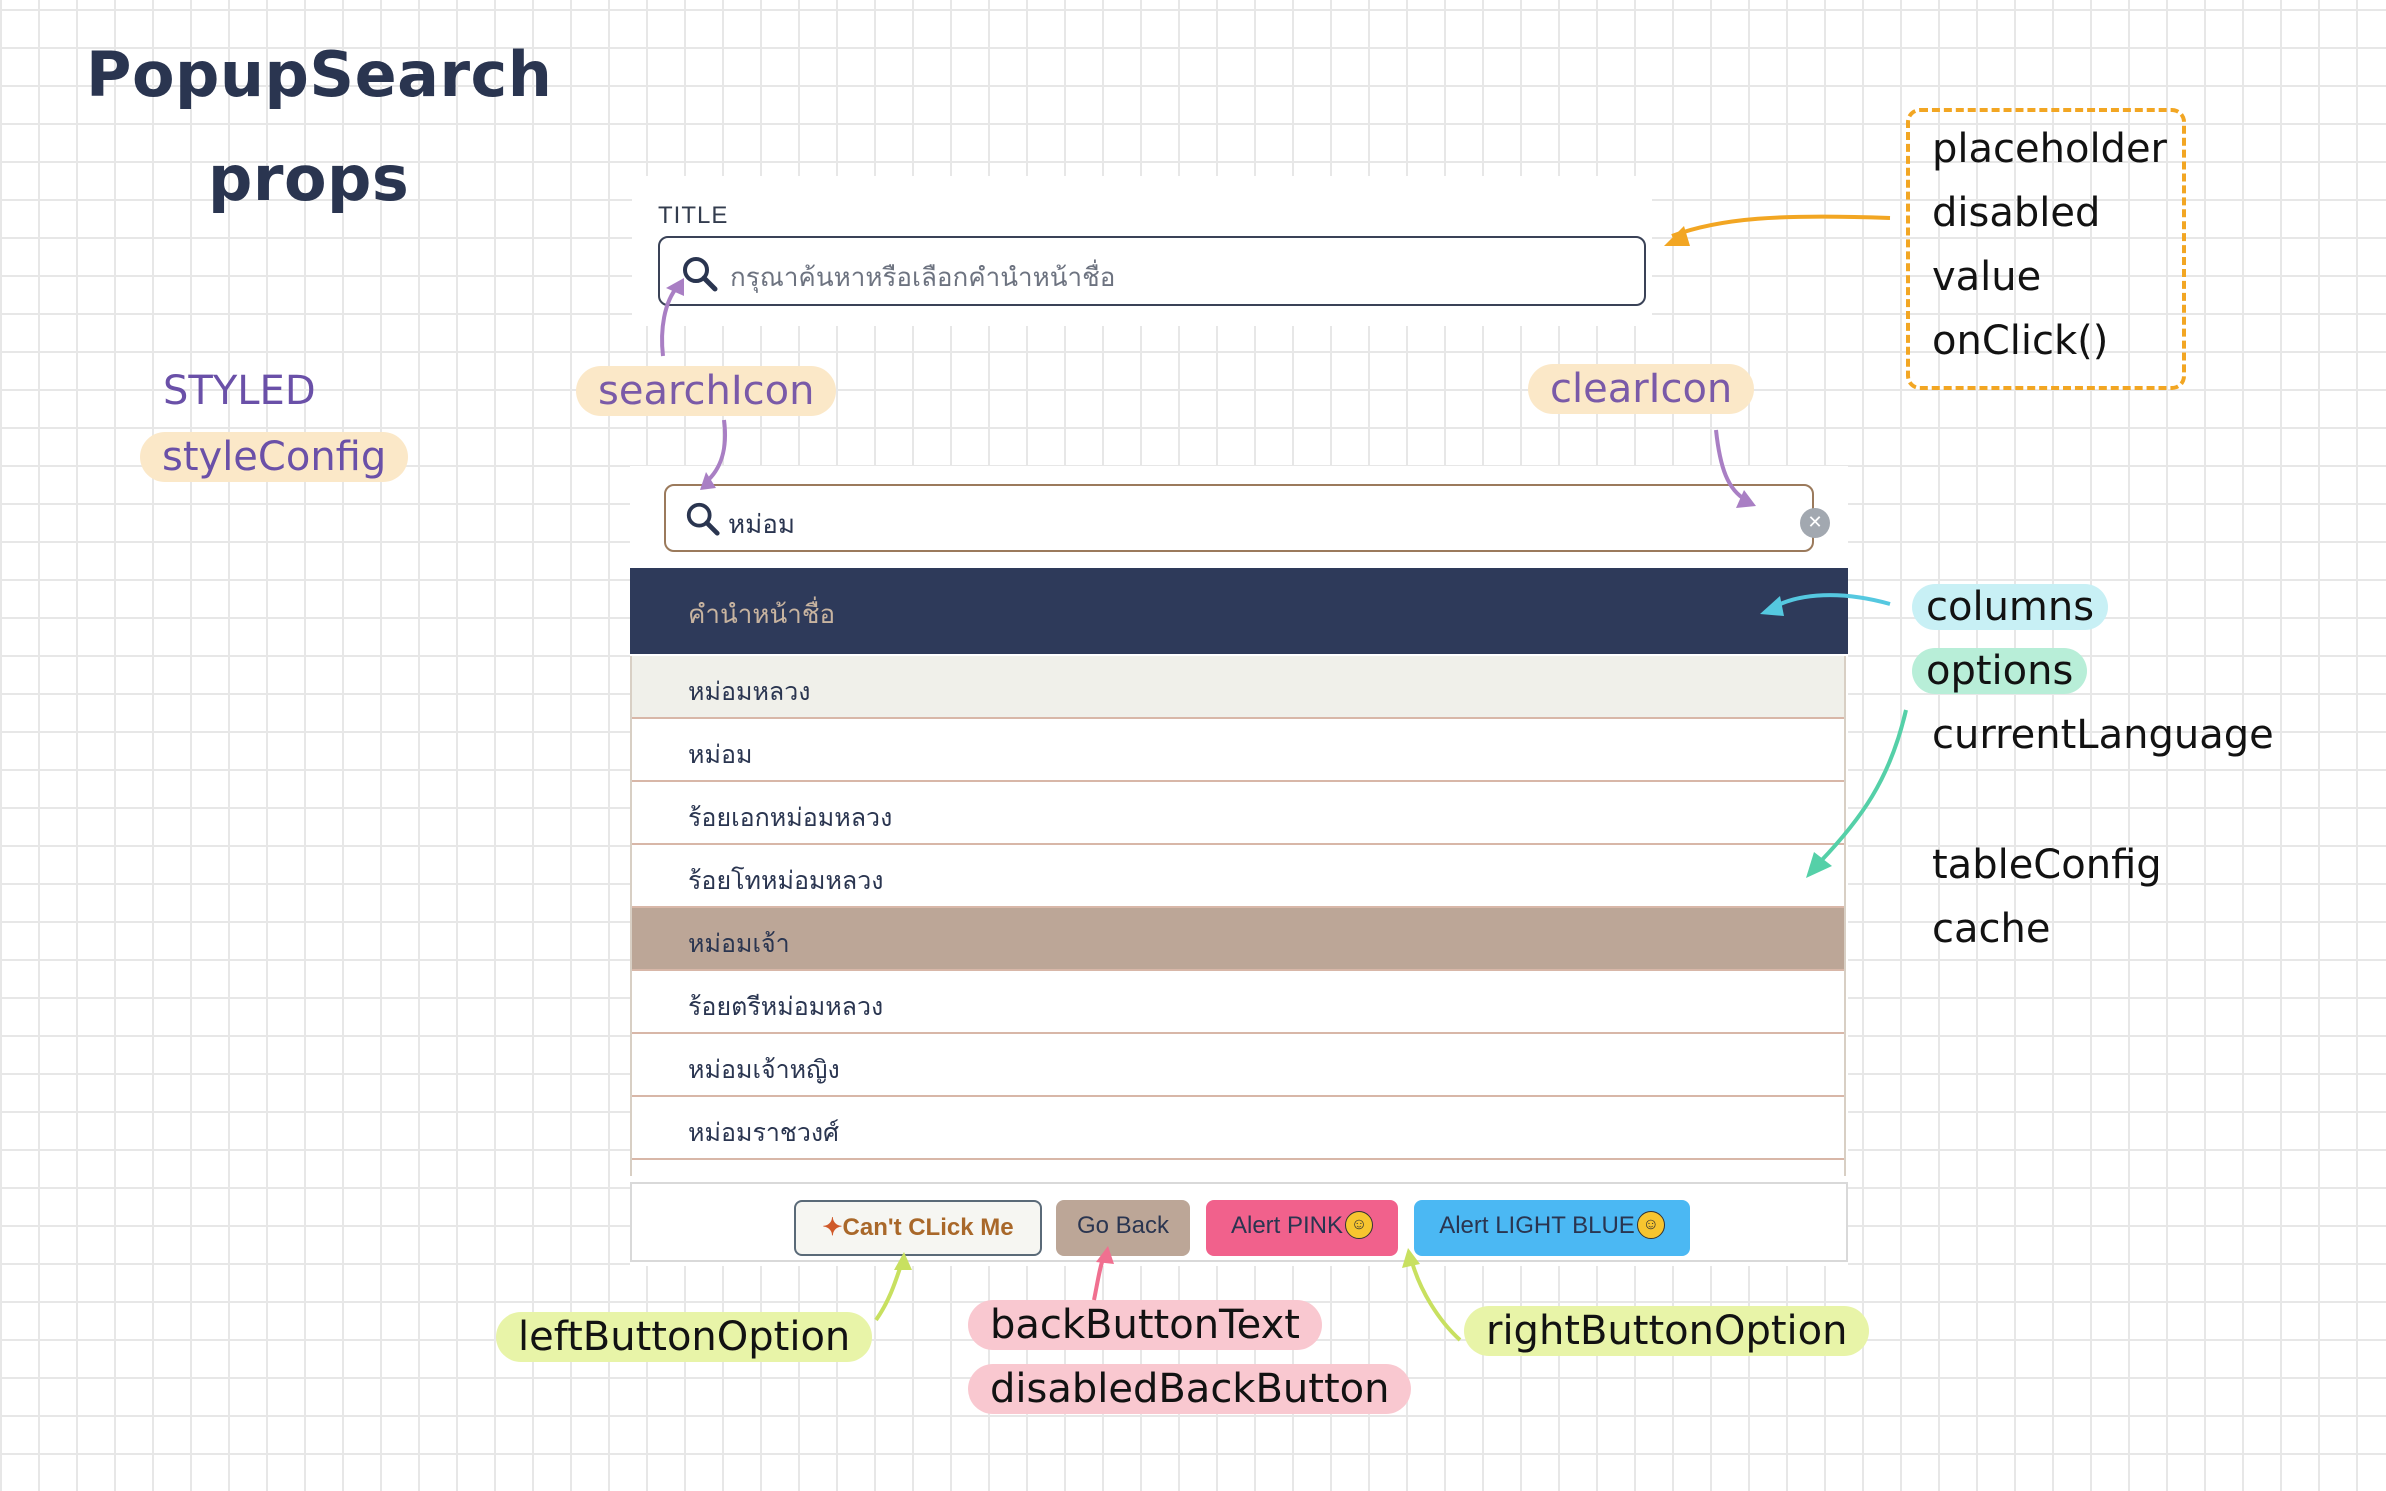 The image size is (2386, 1491). Describe the element at coordinates (670, 320) in the screenshot. I see `arrow-search-up` at that location.